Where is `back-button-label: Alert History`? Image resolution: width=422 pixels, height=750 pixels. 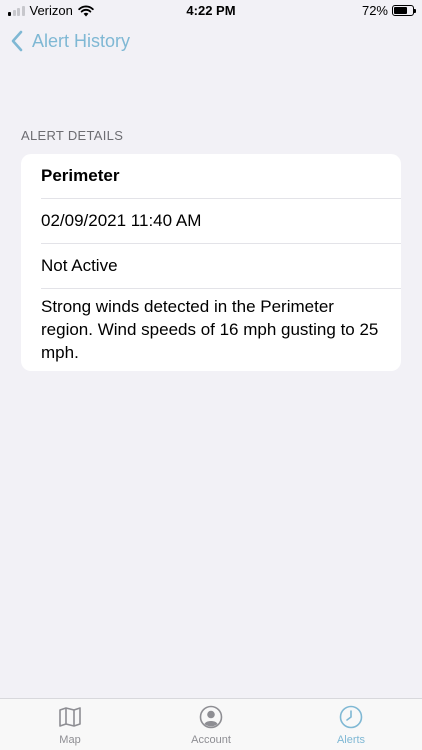
back-button-label: Alert History is located at coordinates (81, 40).